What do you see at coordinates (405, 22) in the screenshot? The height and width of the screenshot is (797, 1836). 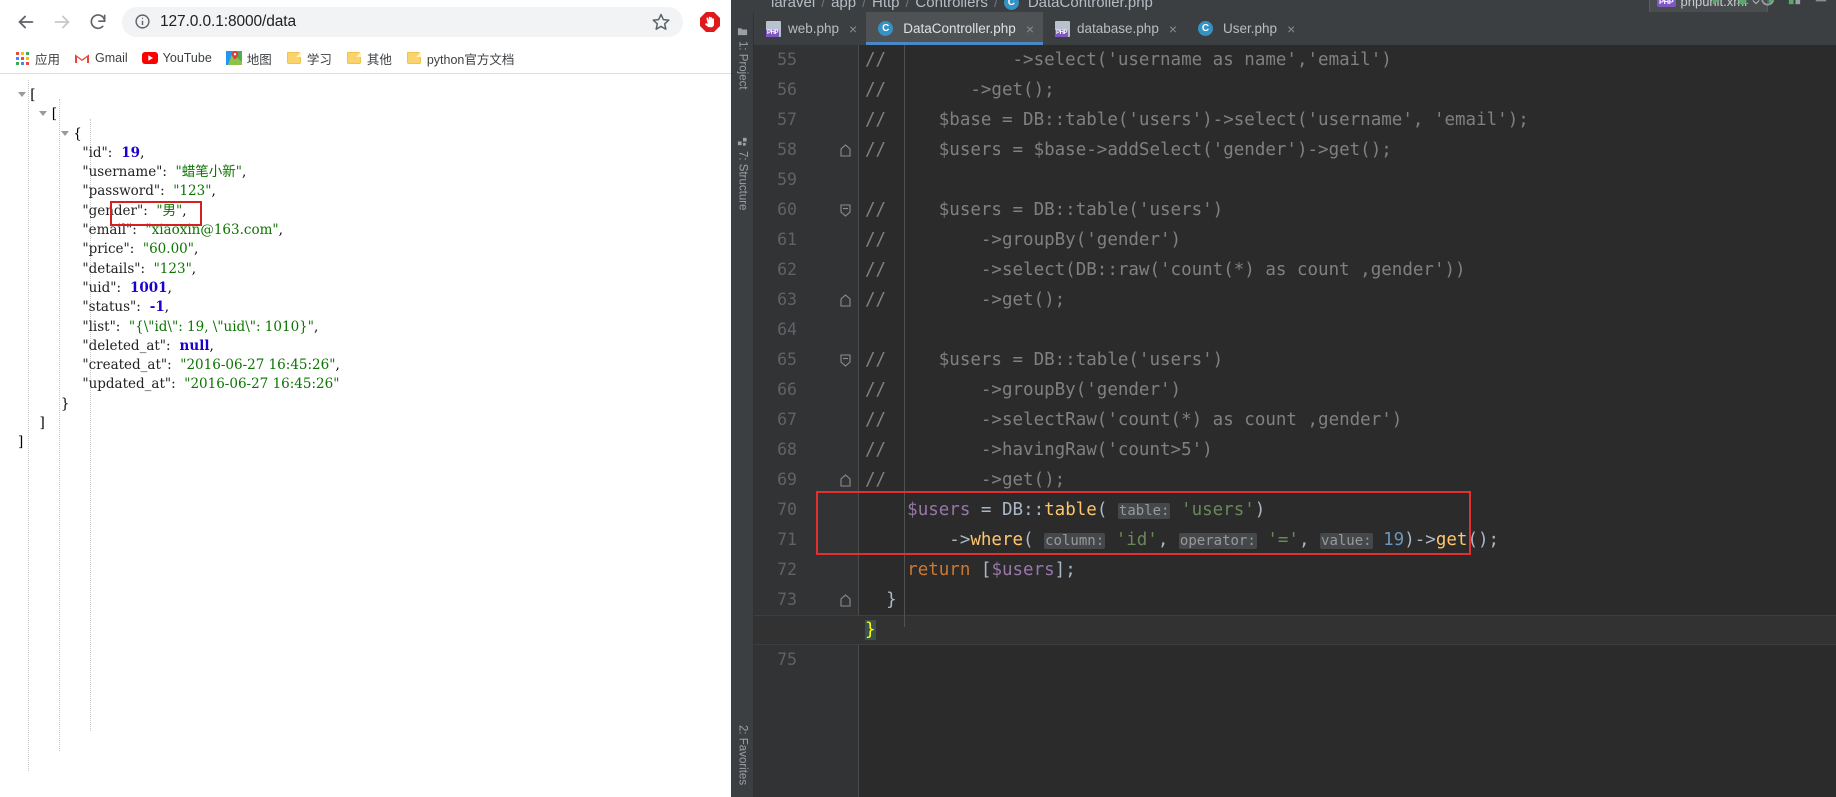 I see `url-text: 127.0.0.1:8000/data` at bounding box center [405, 22].